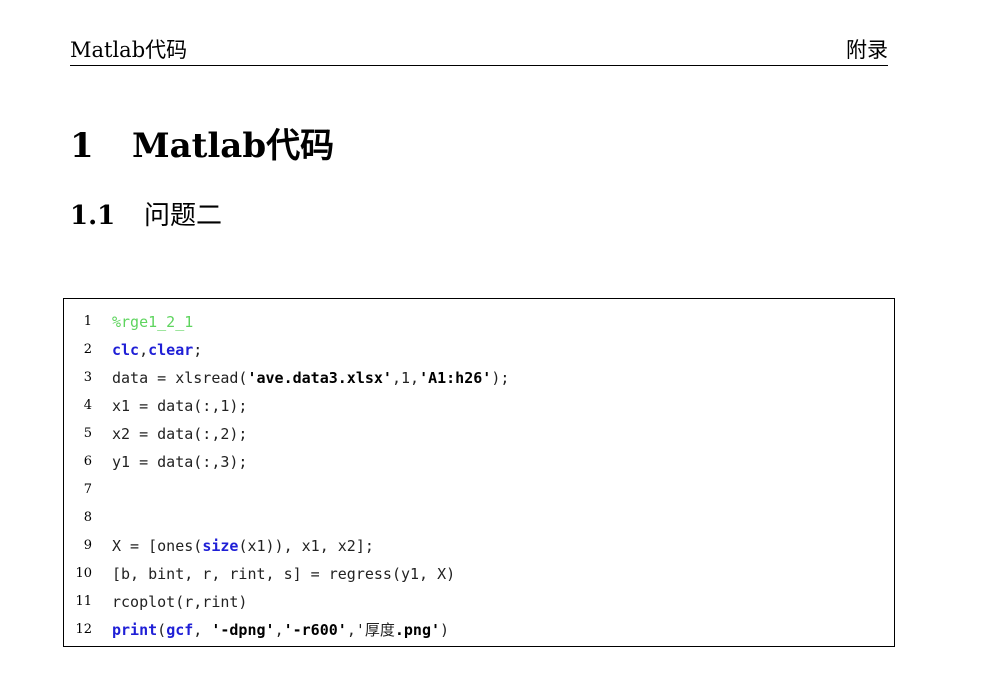 This screenshot has width=1002, height=695. I want to click on code-token: data = xlsread(, so click(180, 378).